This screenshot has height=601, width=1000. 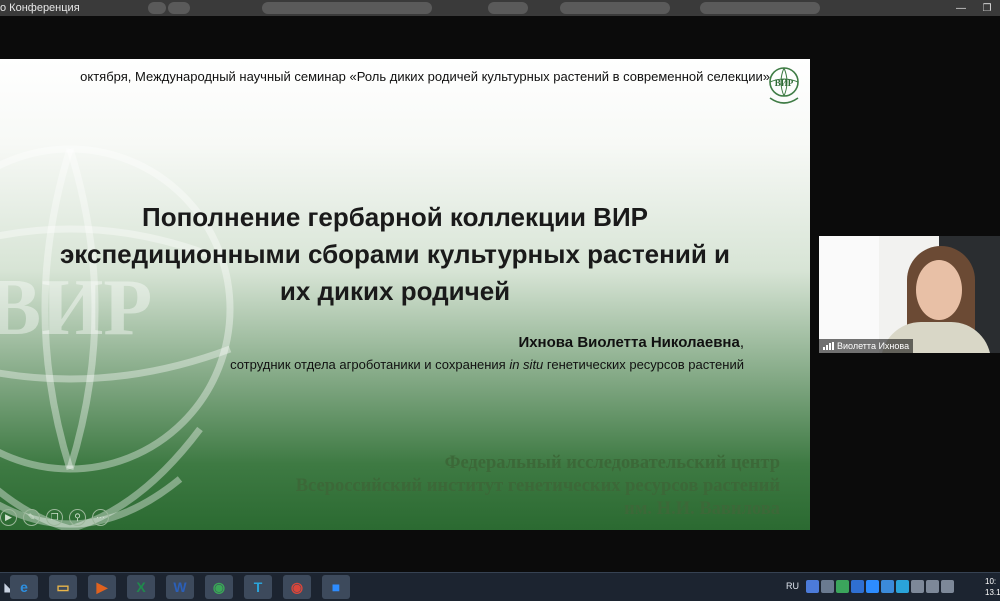 I want to click on author-name: Ихнова Виолетта Николаевна, so click(x=629, y=342).